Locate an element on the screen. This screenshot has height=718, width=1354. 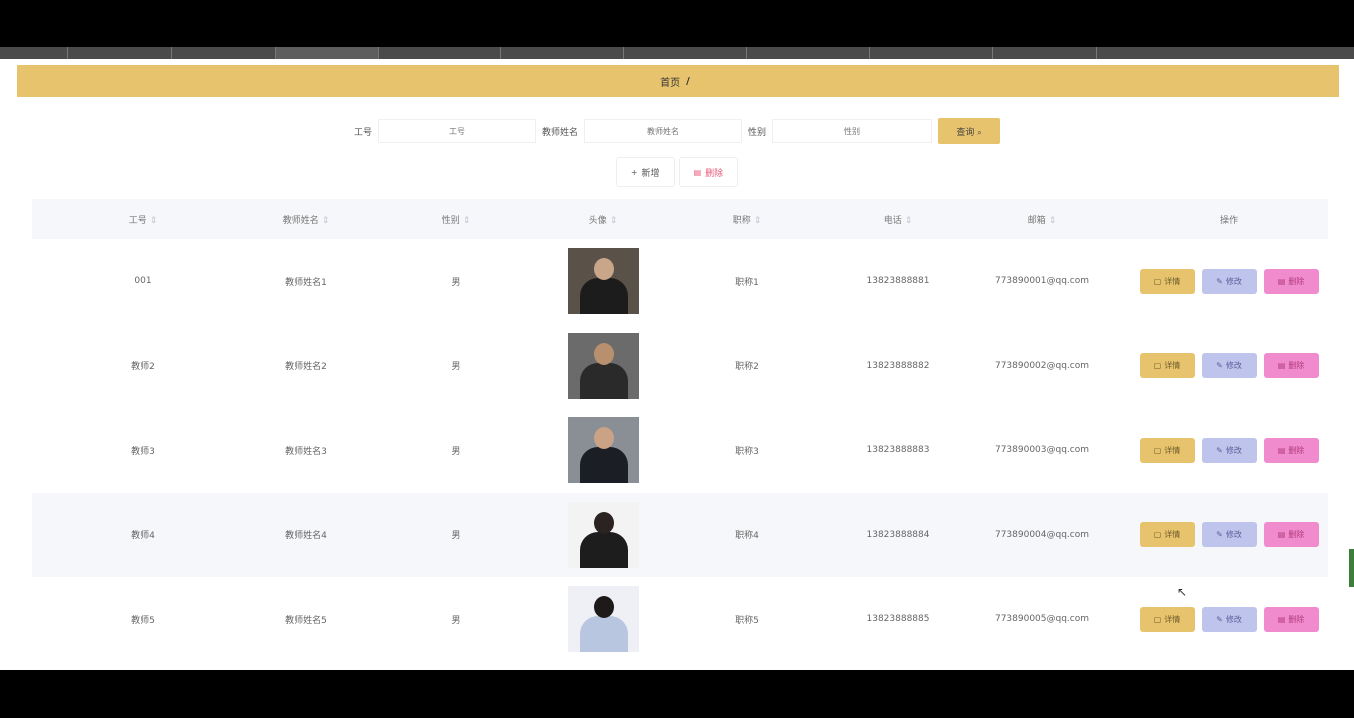
col-header-name: 教师姓名 ⇕ is located at coordinates (306, 219).